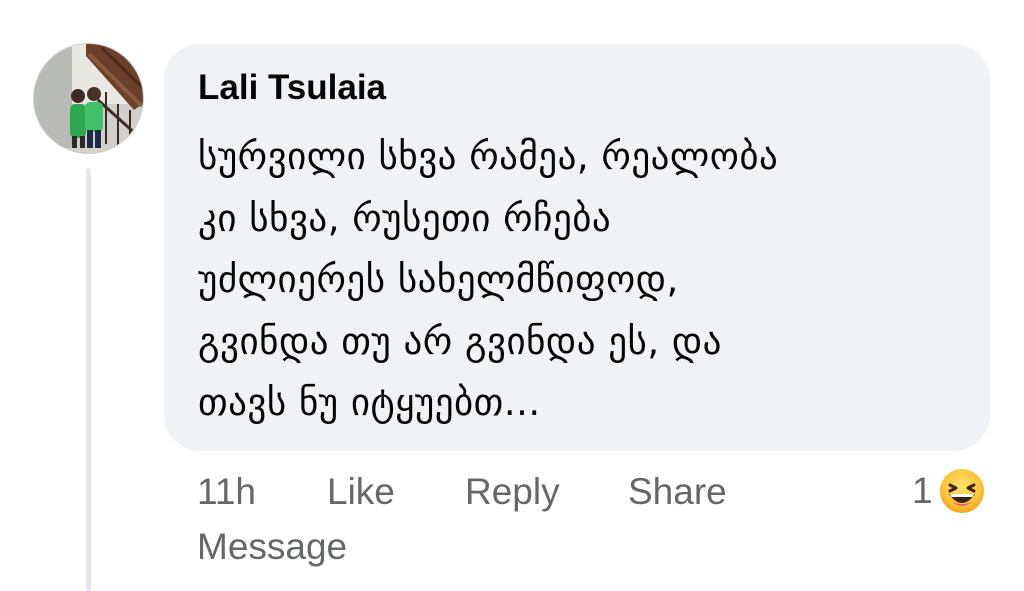 This screenshot has height=591, width=1024. I want to click on comment-timestamp: 11h, so click(226, 492).